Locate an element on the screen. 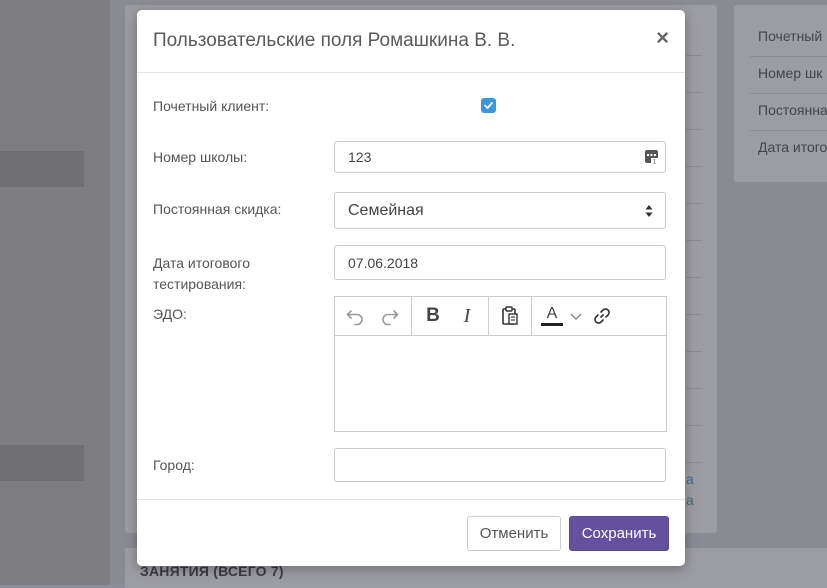  discount-label: Постоянная скидка: is located at coordinates (217, 209).